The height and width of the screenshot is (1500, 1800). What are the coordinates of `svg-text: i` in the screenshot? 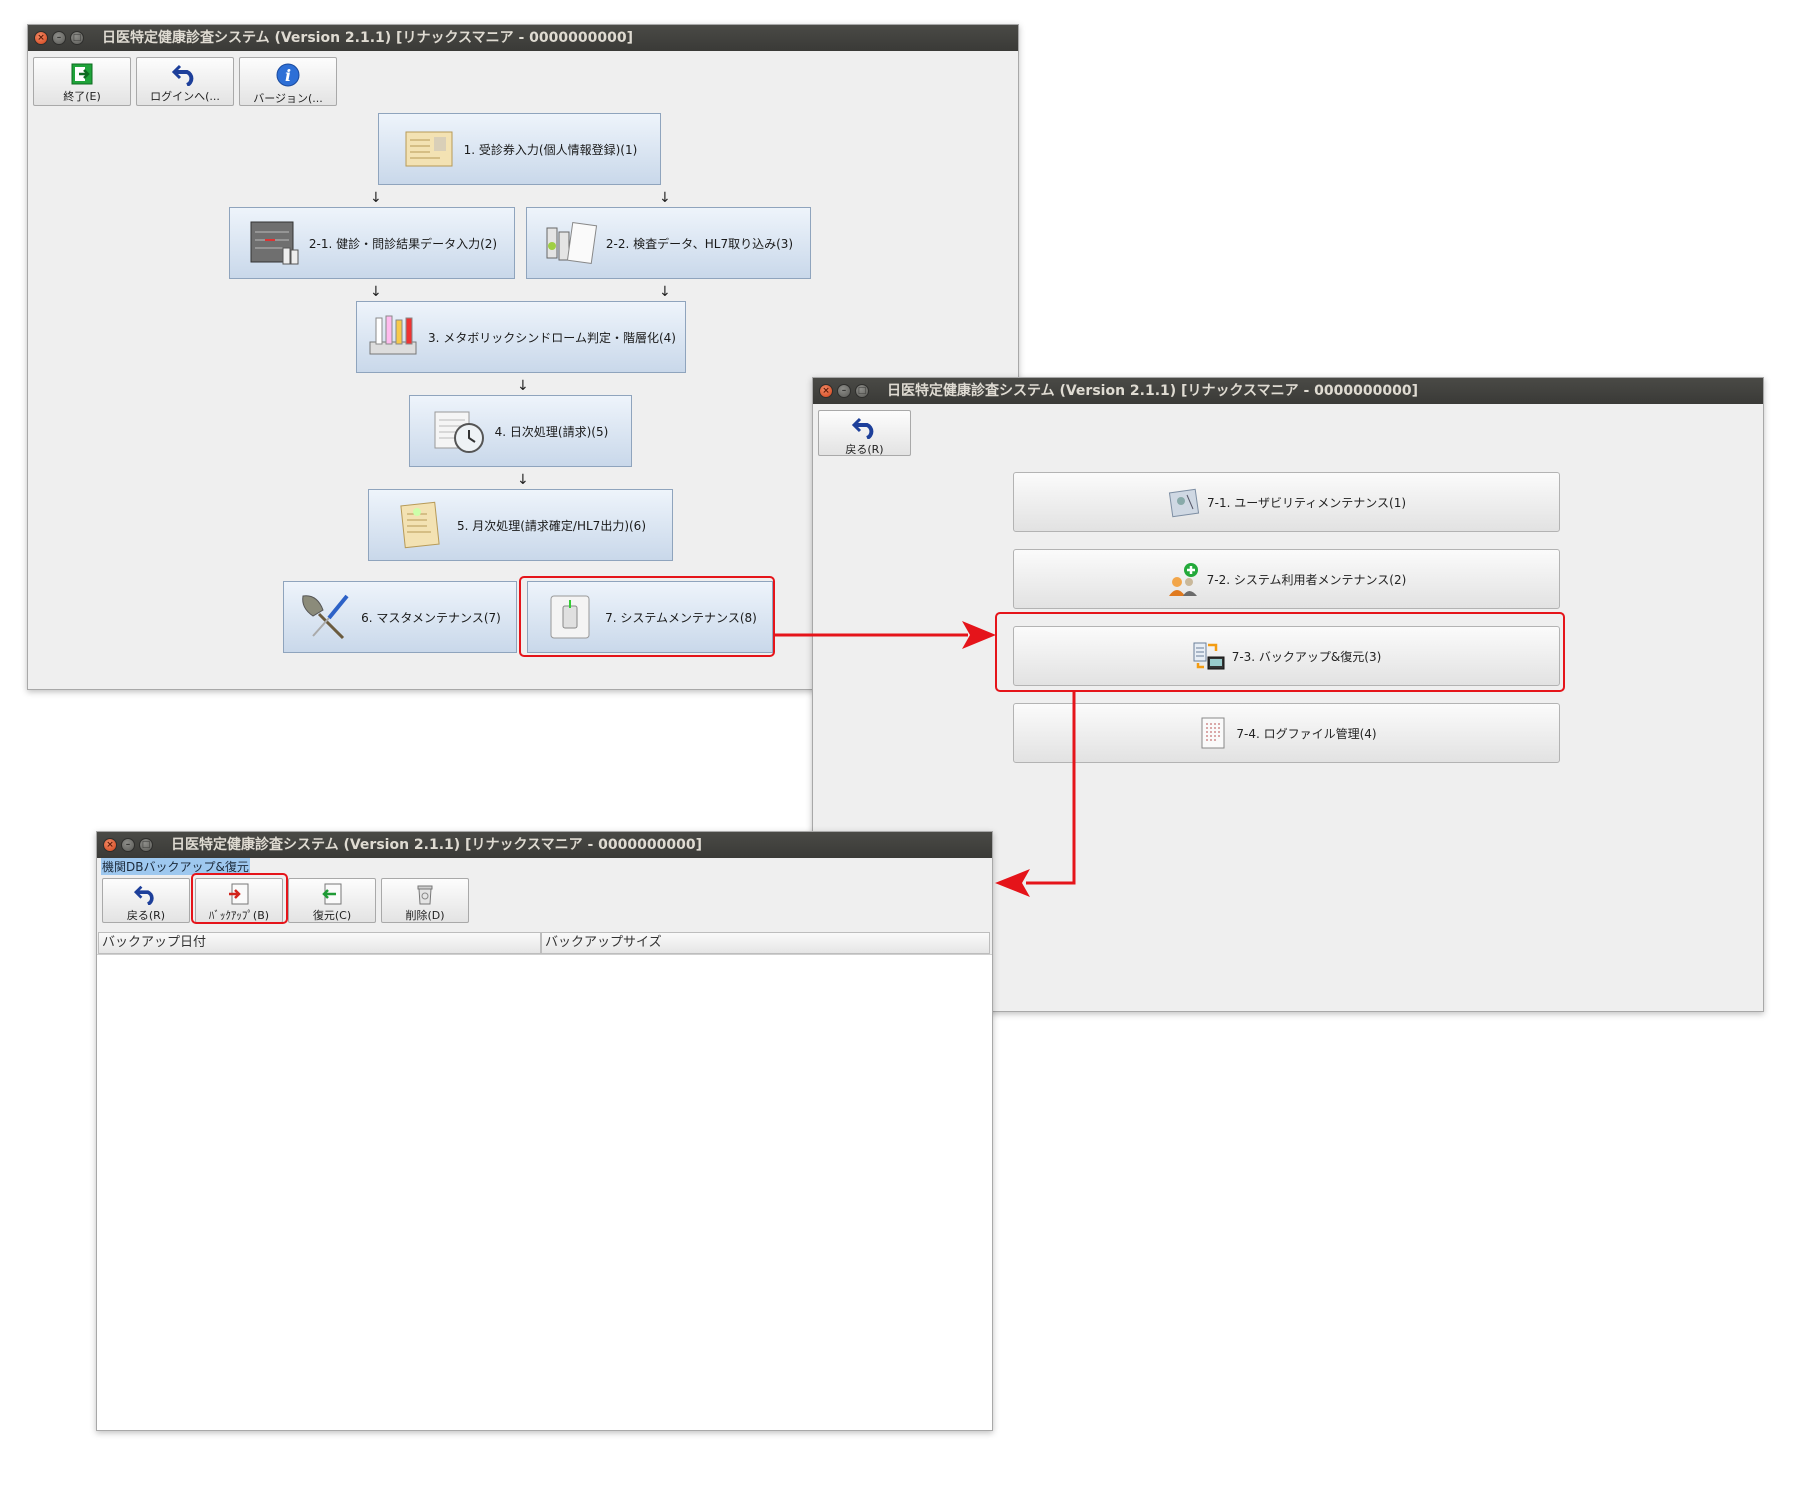 It's located at (288, 75).